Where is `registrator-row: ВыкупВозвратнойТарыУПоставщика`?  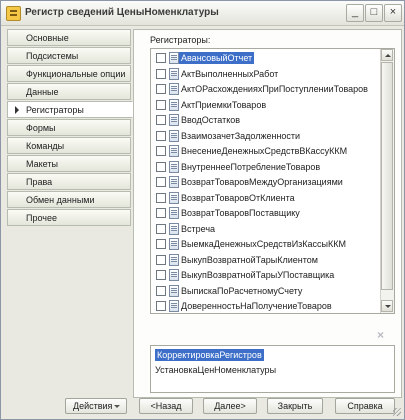
registrator-row: ВыкупВозвратнойТарыУПоставщика is located at coordinates (265, 275).